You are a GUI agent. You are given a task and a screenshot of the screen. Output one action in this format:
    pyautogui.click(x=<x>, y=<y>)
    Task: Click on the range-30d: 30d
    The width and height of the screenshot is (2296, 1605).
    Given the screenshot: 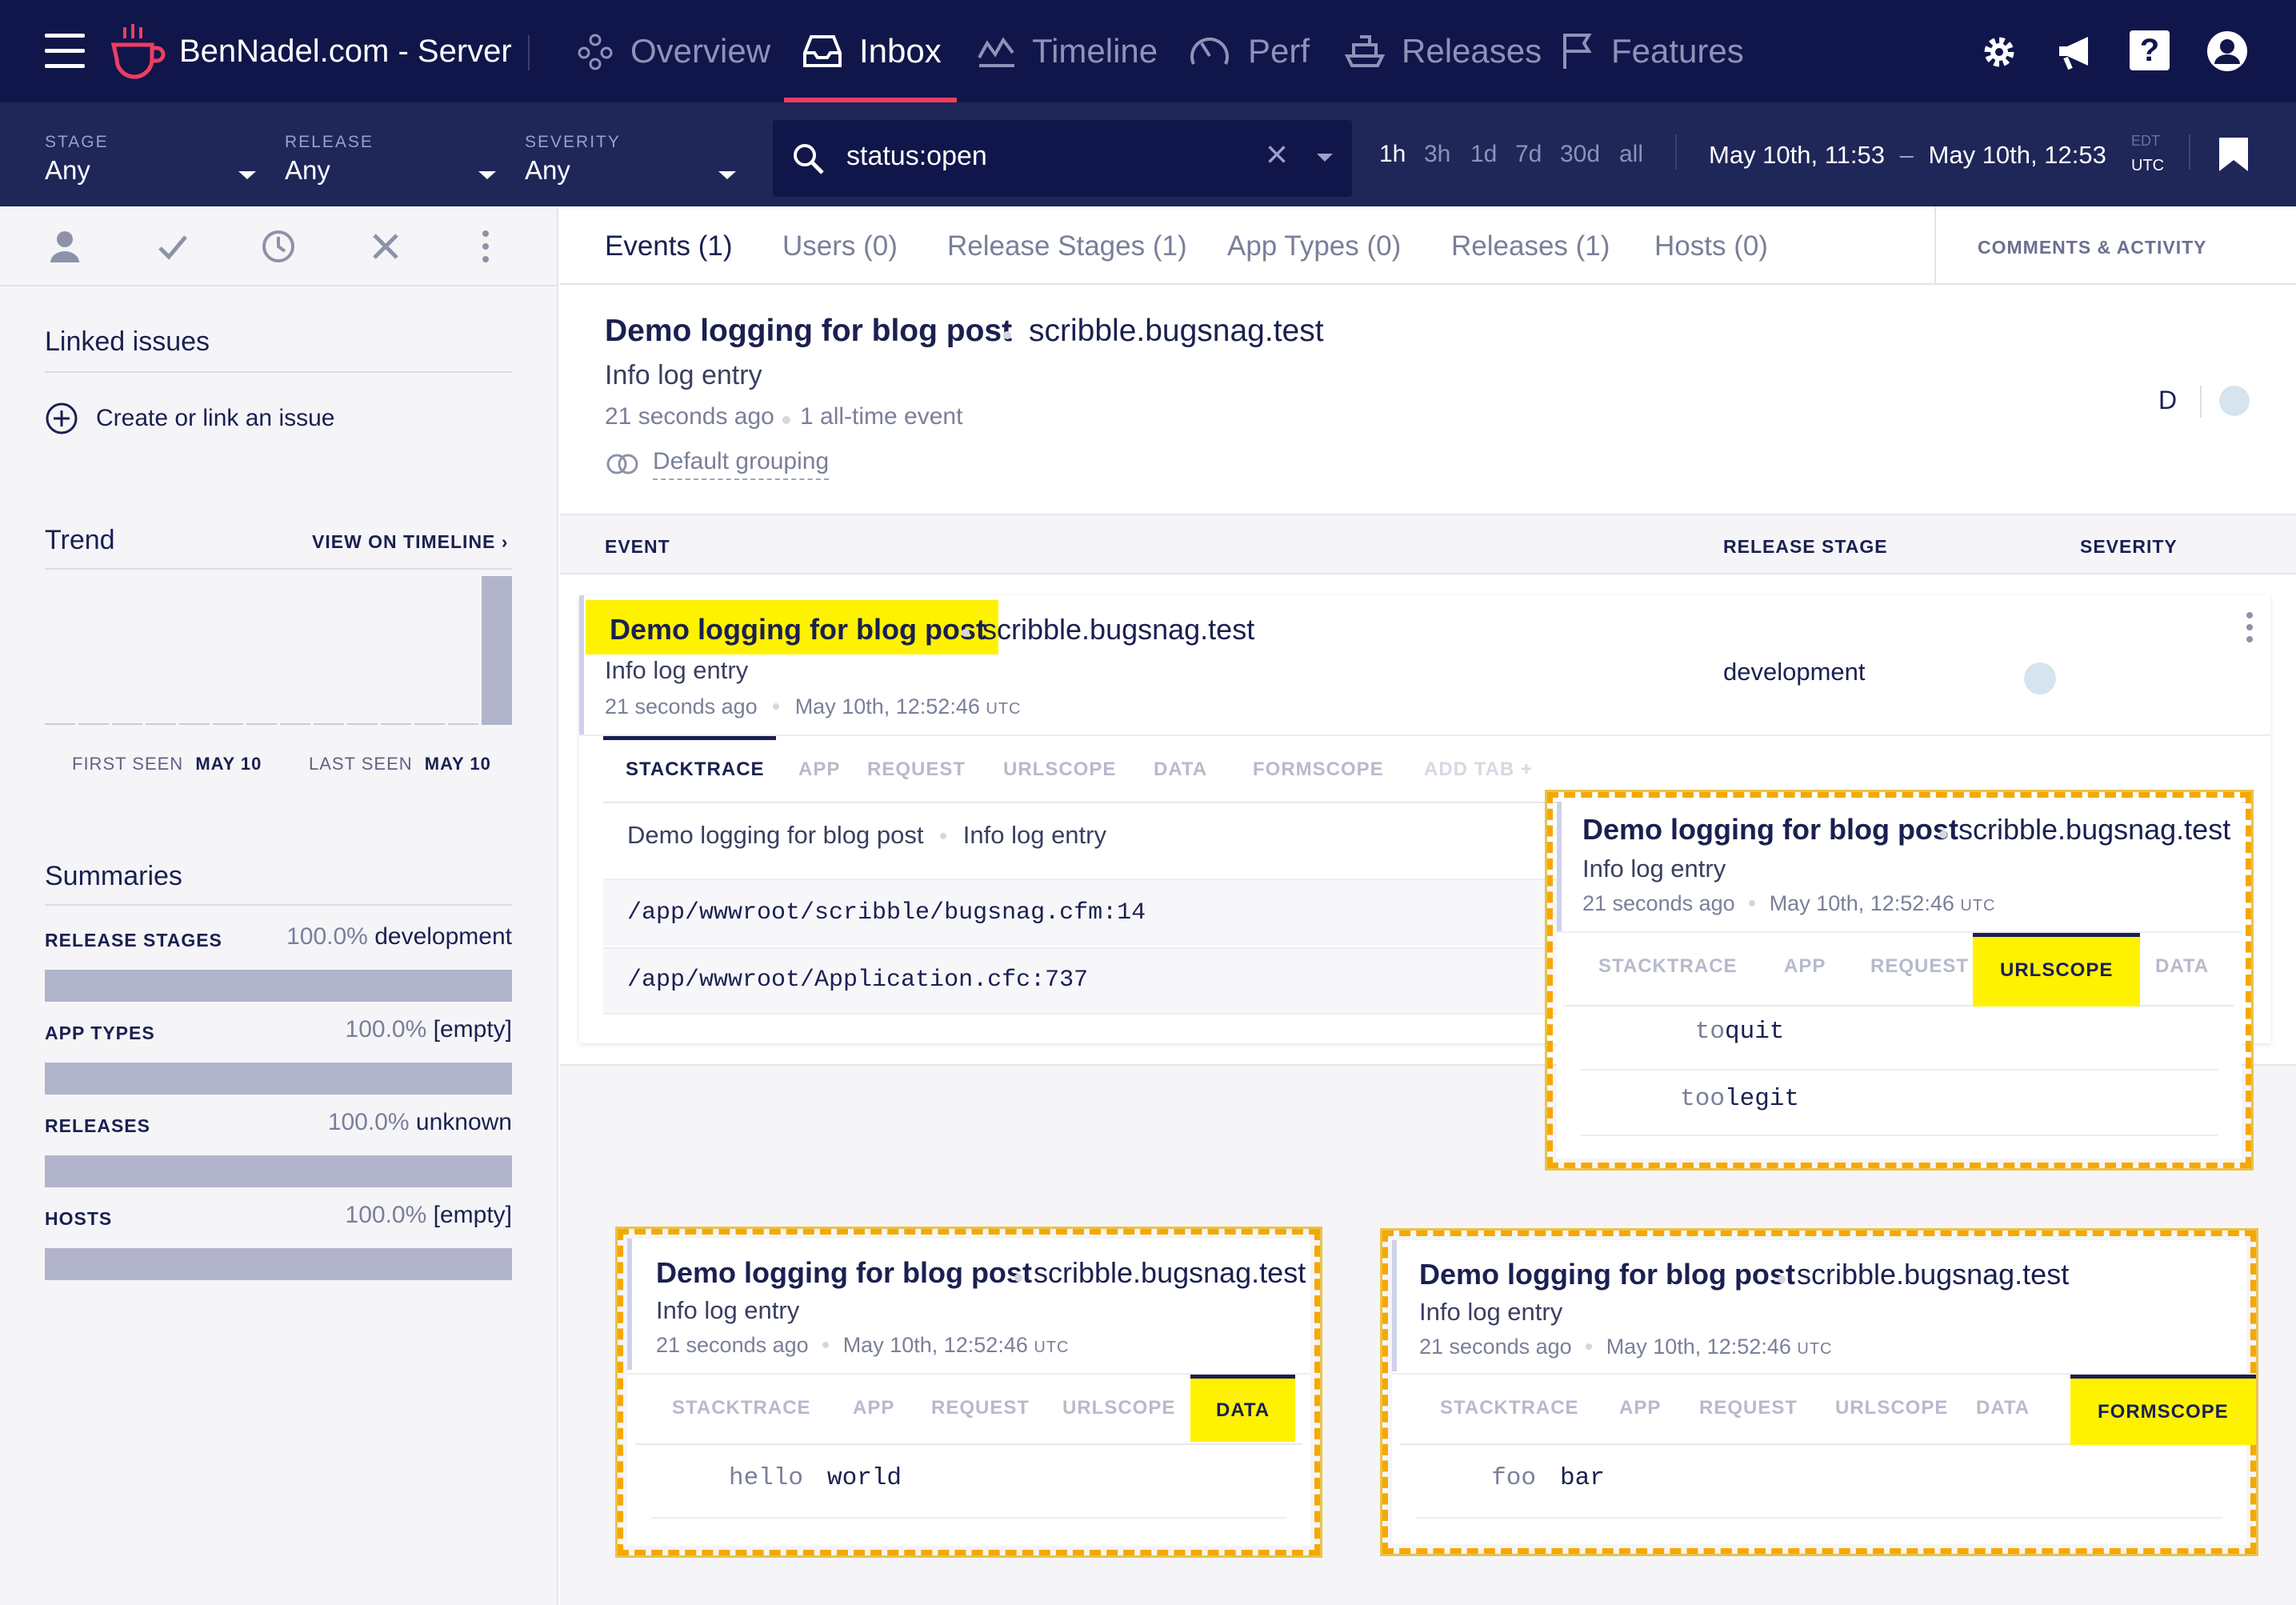 What is the action you would take?
    pyautogui.click(x=1580, y=154)
    